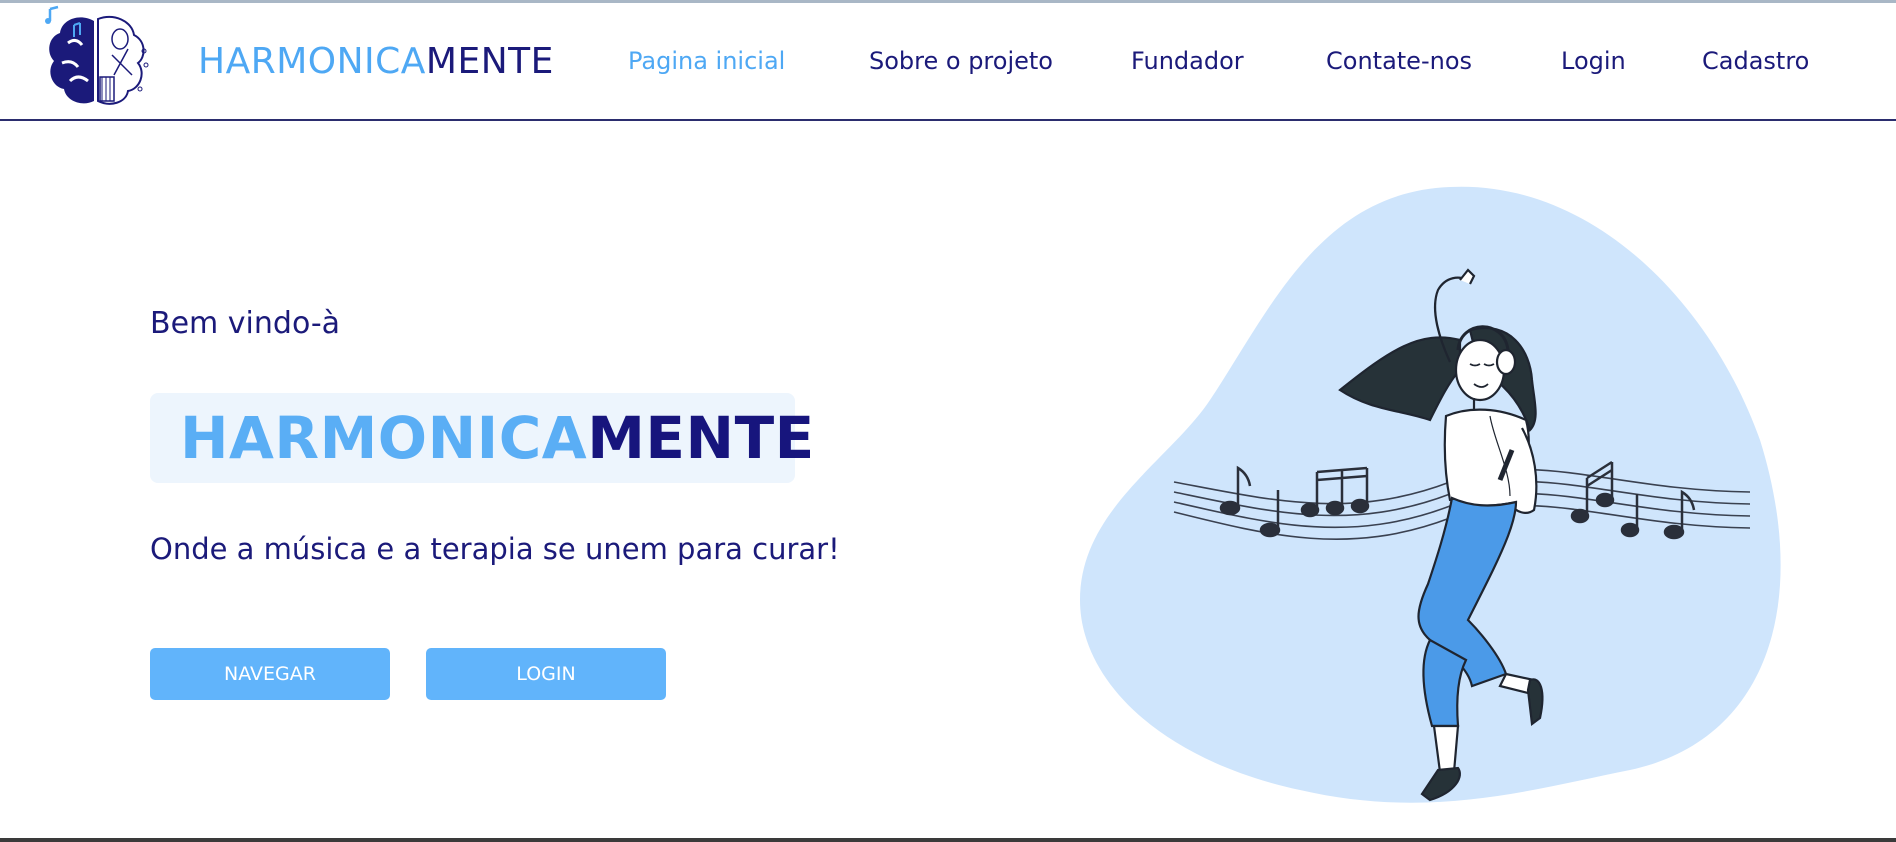 The image size is (1896, 842). Describe the element at coordinates (1755, 61) in the screenshot. I see `nav-item-cadastro: Cadastro` at that location.